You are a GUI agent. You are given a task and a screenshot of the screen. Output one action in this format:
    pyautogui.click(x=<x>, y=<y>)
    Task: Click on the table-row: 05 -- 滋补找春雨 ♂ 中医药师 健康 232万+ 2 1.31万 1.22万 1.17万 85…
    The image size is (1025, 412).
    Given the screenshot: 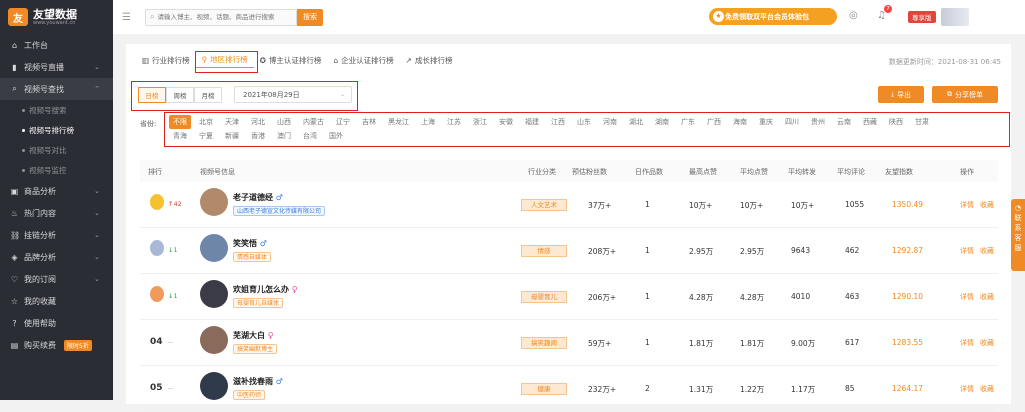 What is the action you would take?
    pyautogui.click(x=569, y=389)
    